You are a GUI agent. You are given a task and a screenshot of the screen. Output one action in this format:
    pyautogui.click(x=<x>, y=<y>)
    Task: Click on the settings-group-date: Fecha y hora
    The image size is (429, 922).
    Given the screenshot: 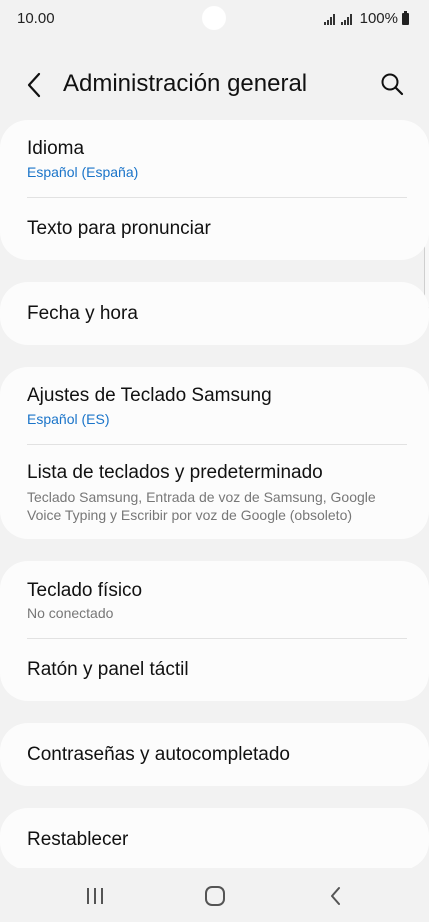 What is the action you would take?
    pyautogui.click(x=214, y=313)
    